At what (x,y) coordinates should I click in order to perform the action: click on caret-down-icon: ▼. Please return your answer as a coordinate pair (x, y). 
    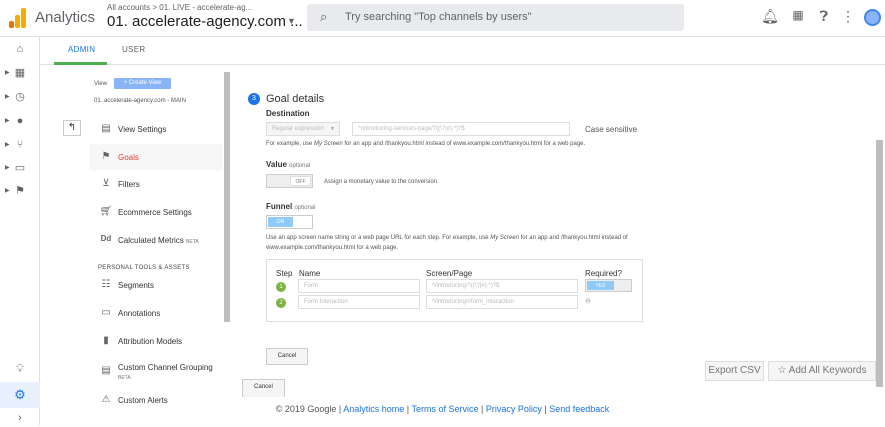
    Looking at the image, I should click on (291, 21).